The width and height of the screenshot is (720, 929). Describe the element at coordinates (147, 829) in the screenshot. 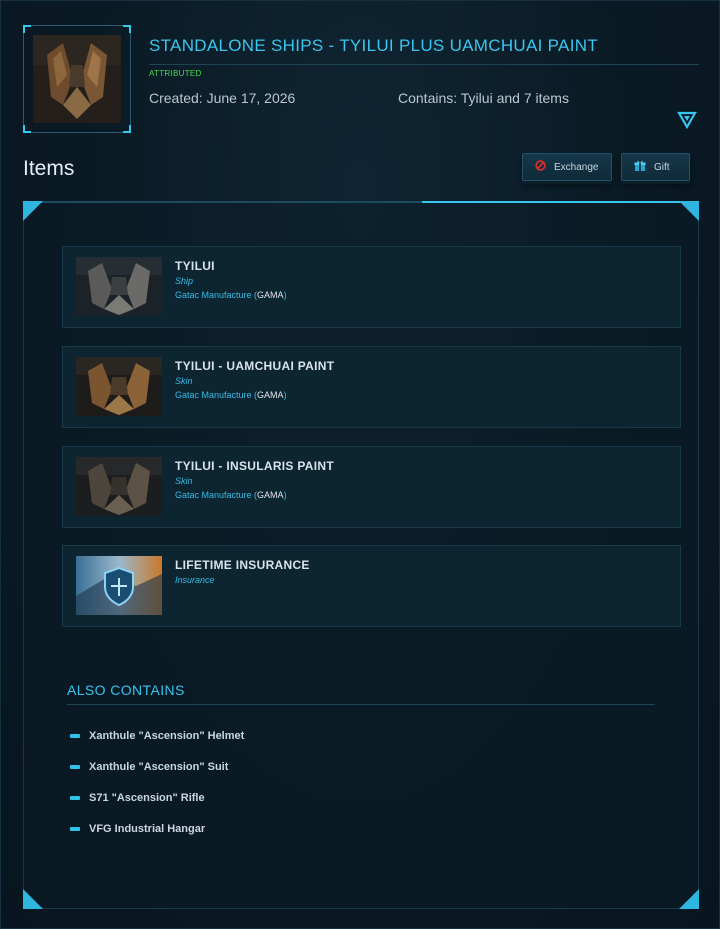

I see `also-contains-label: VFG Industrial Hangar` at that location.